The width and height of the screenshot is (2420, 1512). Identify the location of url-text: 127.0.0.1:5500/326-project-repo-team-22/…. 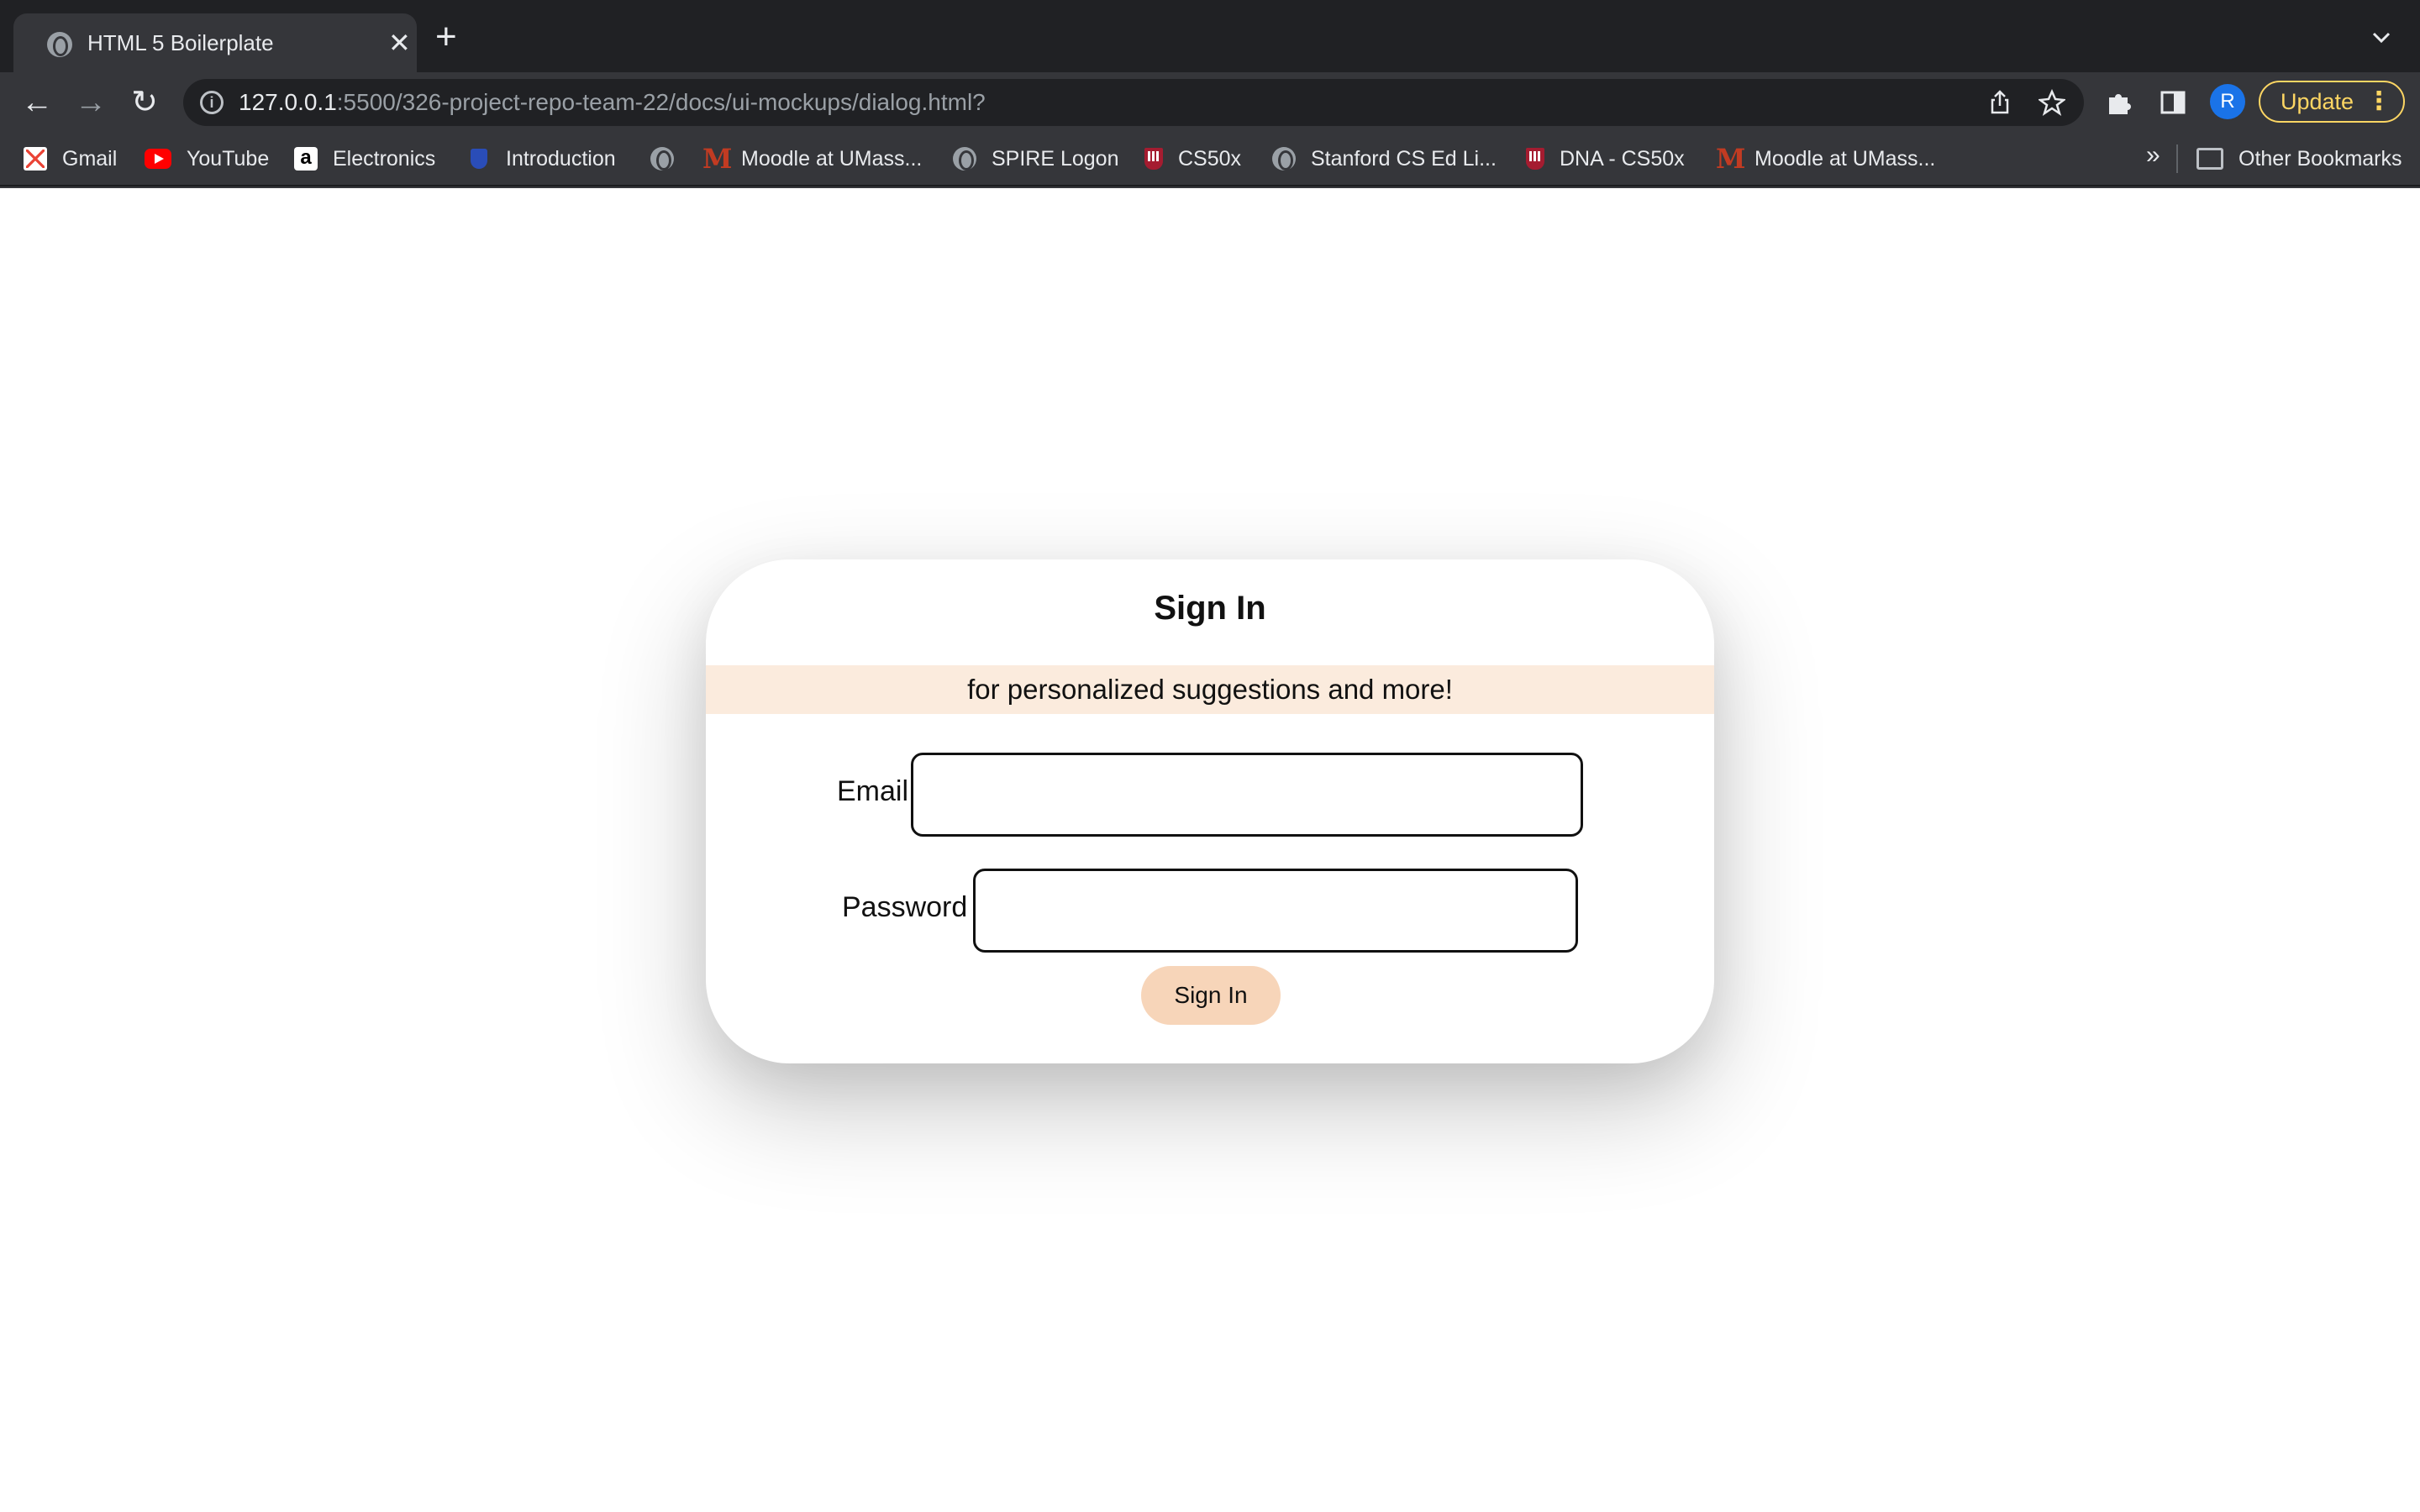
(613, 102).